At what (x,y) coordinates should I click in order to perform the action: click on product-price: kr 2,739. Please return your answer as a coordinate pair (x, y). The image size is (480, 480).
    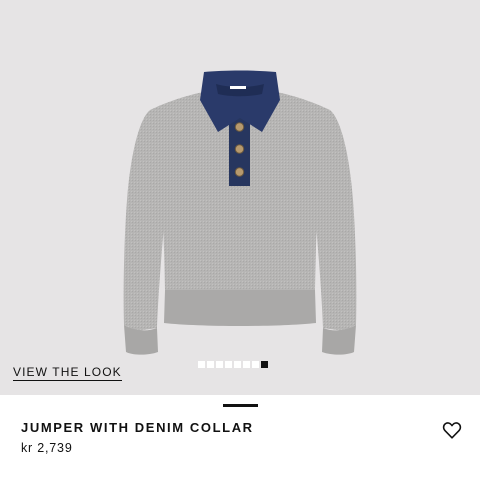
    Looking at the image, I should click on (47, 448).